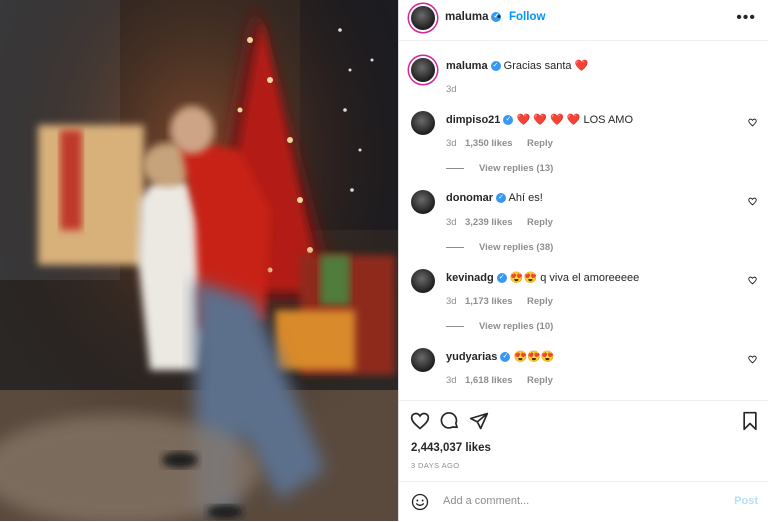 The height and width of the screenshot is (522, 768). What do you see at coordinates (423, 18) in the screenshot?
I see `author-avatar` at bounding box center [423, 18].